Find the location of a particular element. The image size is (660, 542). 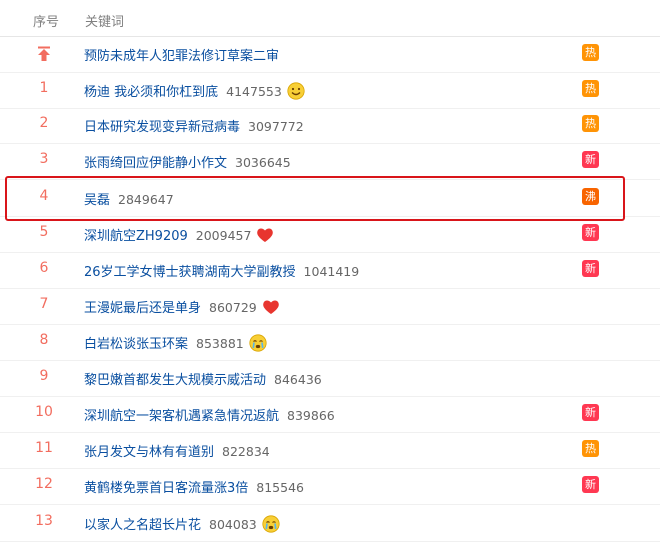

table-row: 10 深圳航空一架客机遇紧急情况返航 839866 新 is located at coordinates (330, 414).